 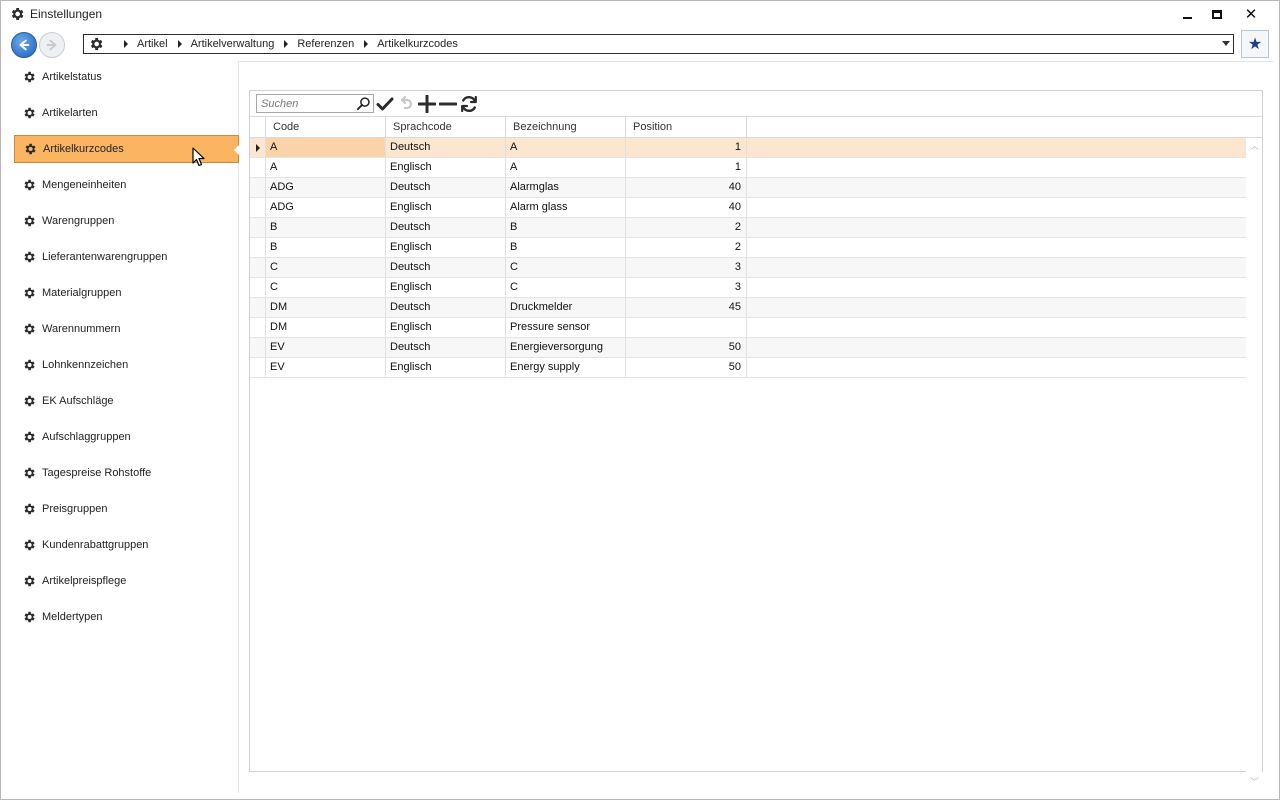 What do you see at coordinates (126, 437) in the screenshot?
I see `sidebar-item-aufschlaggruppen: Aufschlaggruppen` at bounding box center [126, 437].